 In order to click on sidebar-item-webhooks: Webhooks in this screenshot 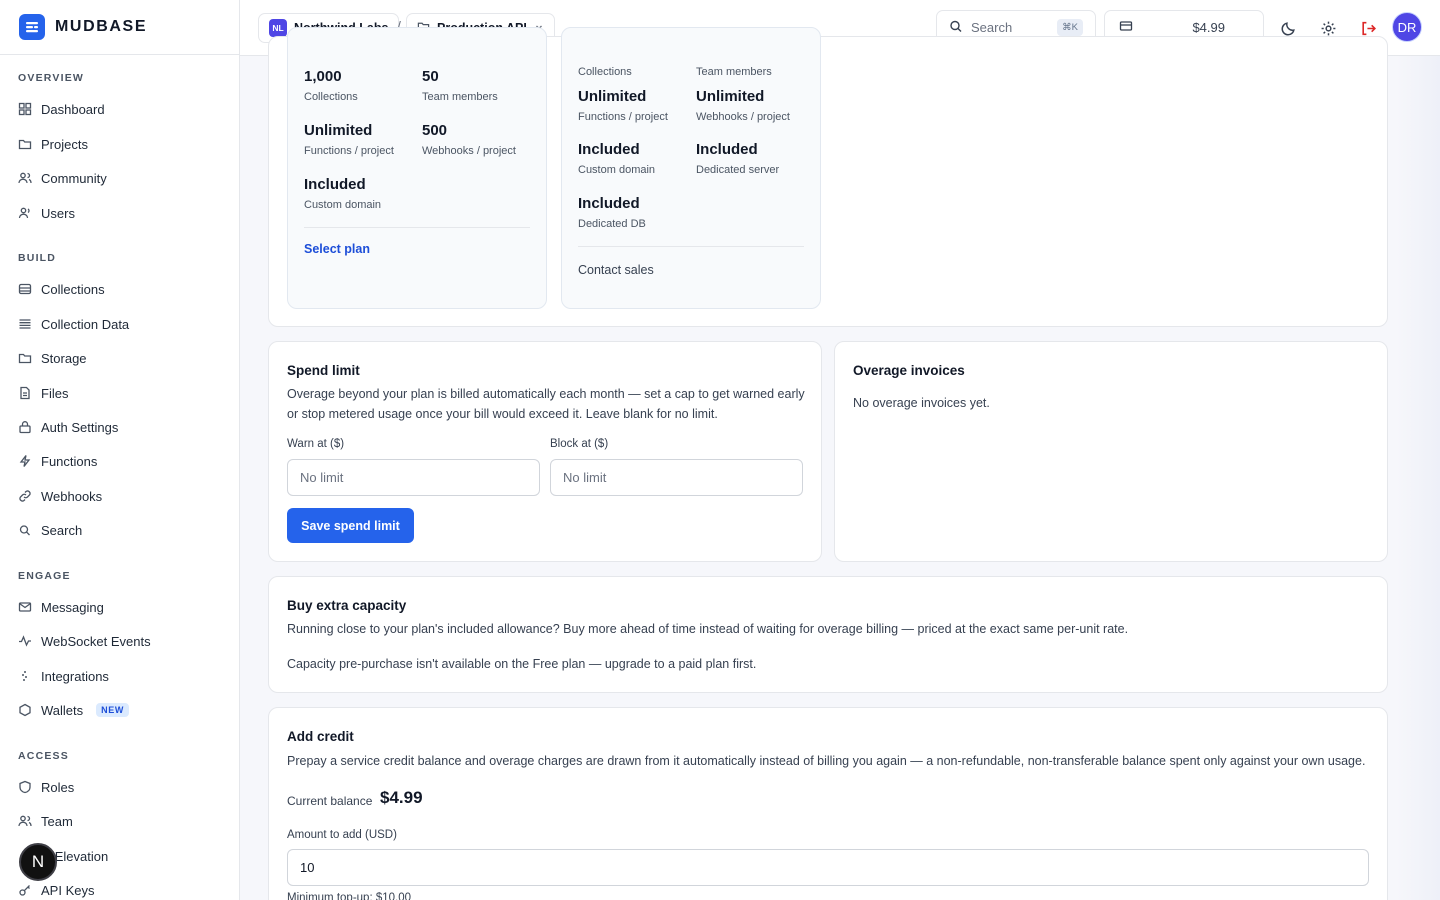, I will do `click(60, 496)`.